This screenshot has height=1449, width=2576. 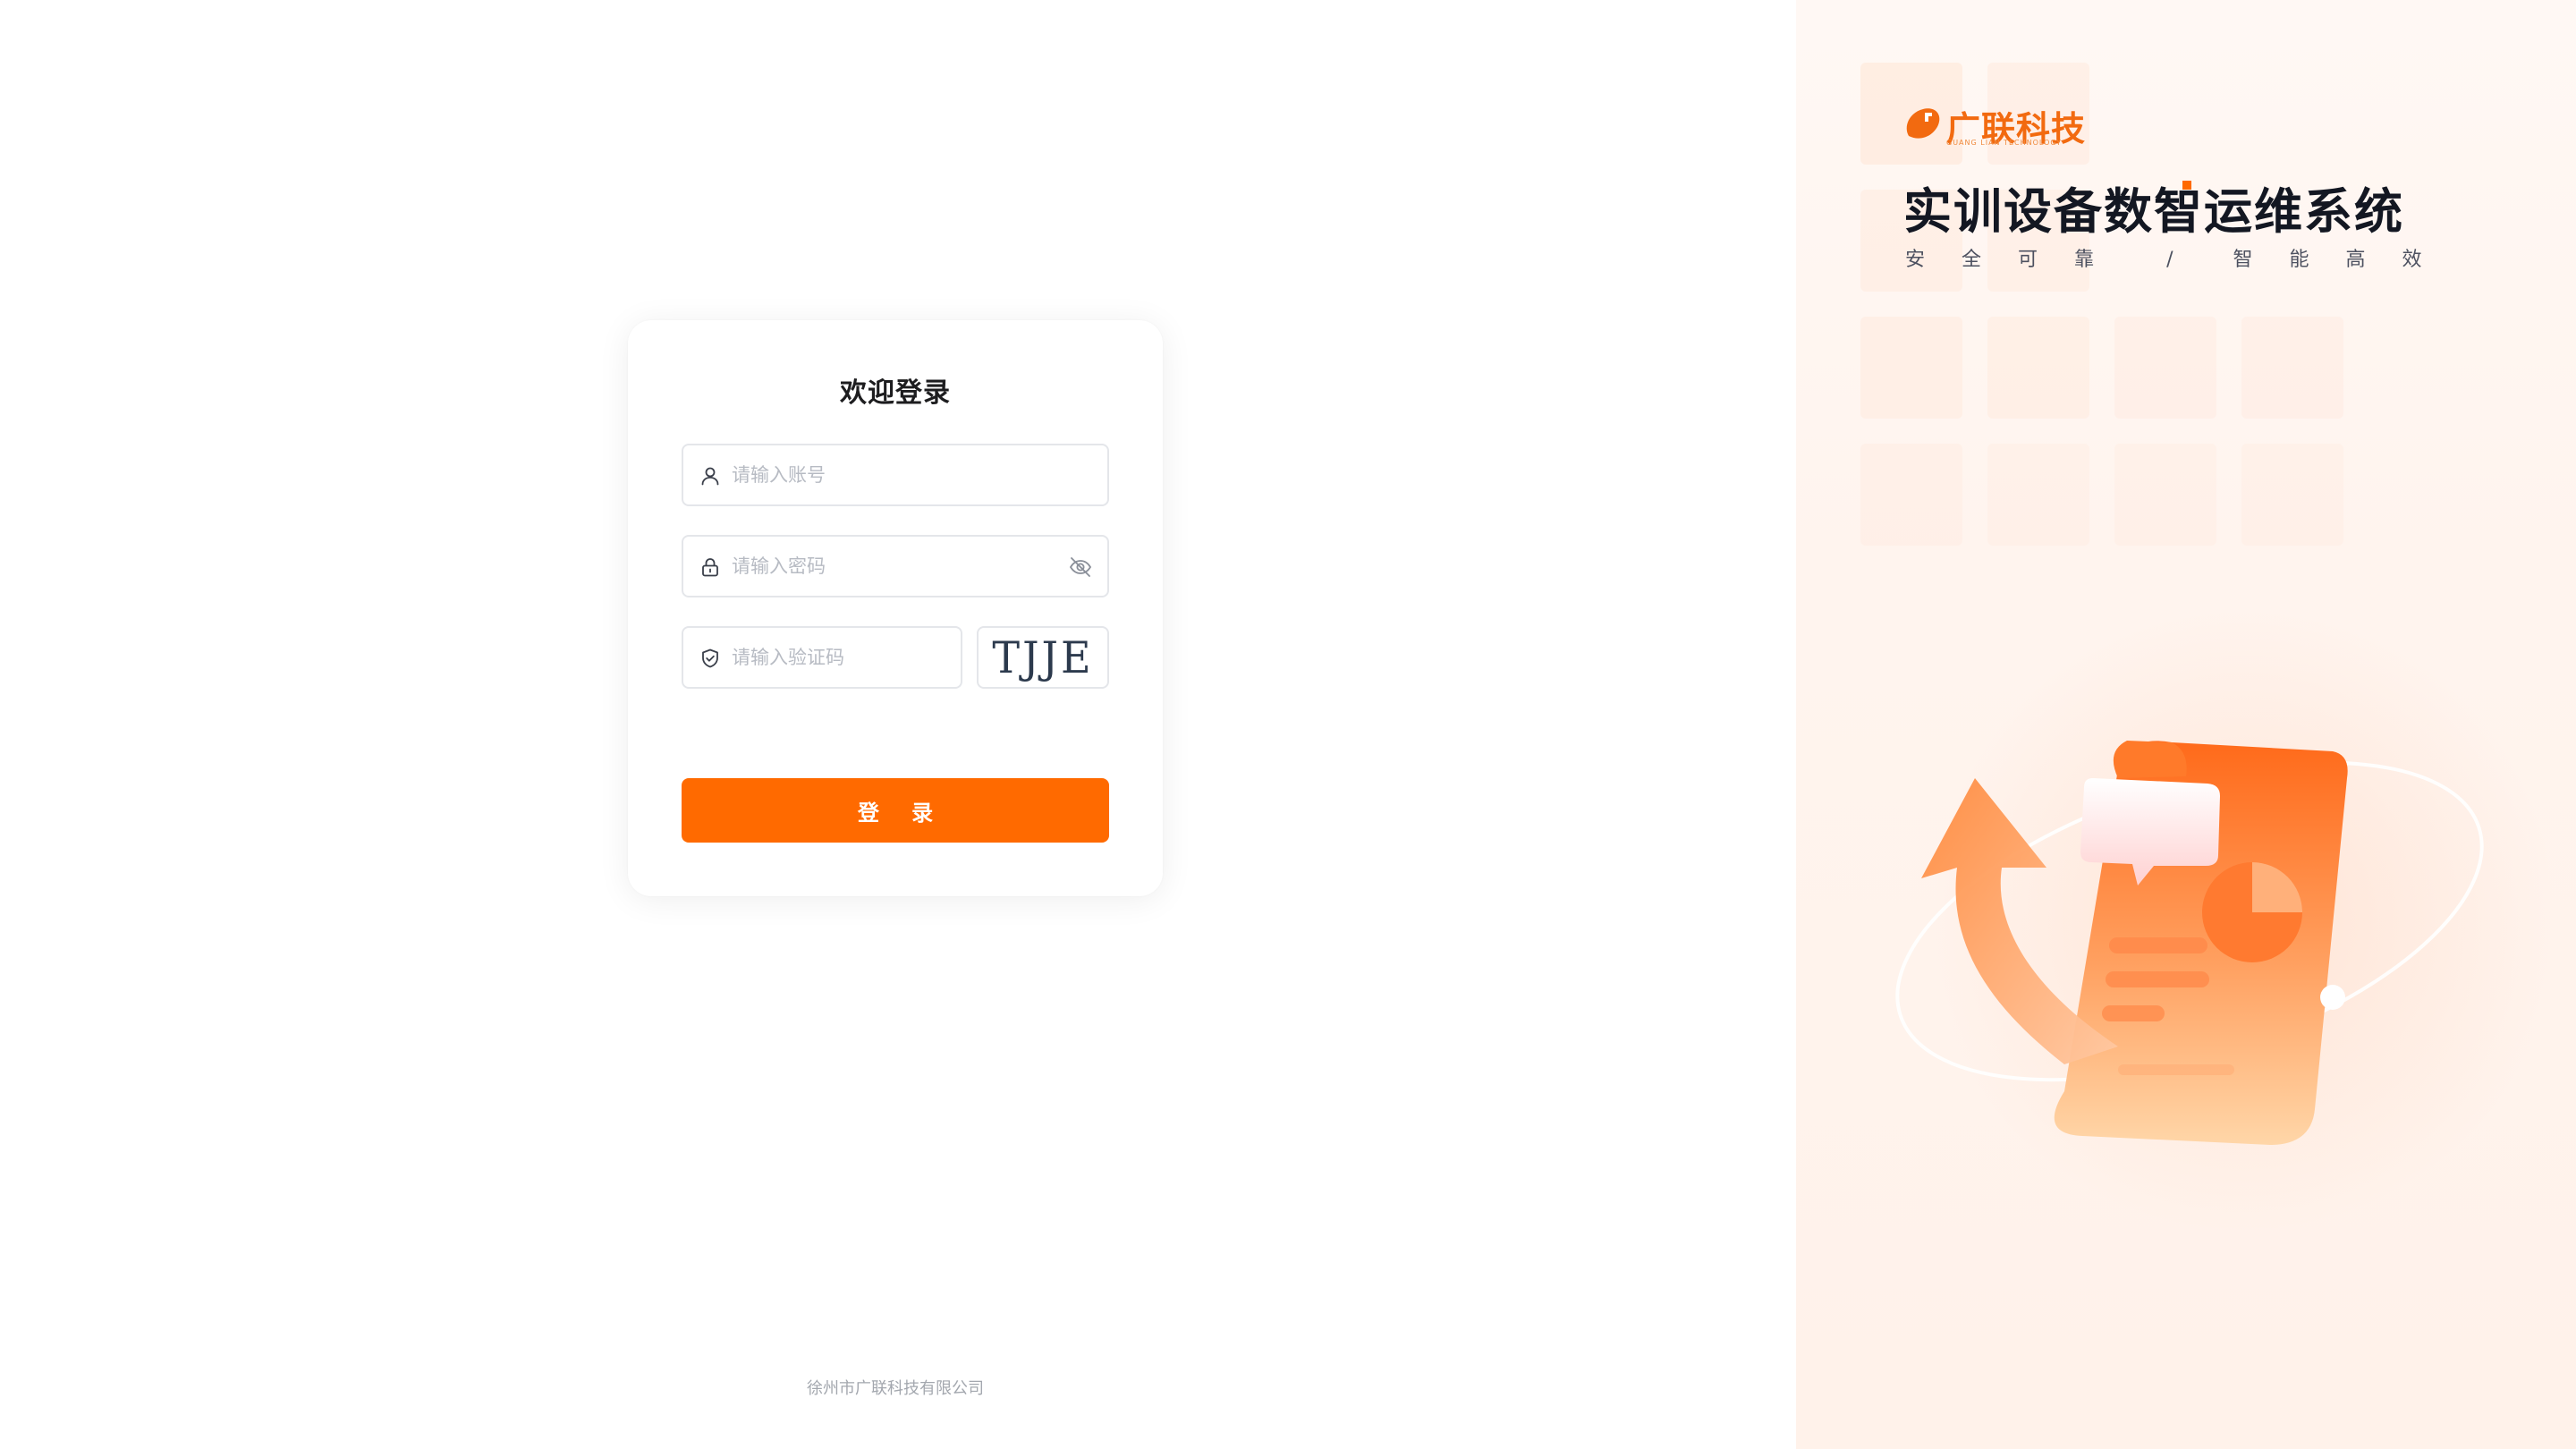 What do you see at coordinates (2186, 185) in the screenshot?
I see `title-accent-dot` at bounding box center [2186, 185].